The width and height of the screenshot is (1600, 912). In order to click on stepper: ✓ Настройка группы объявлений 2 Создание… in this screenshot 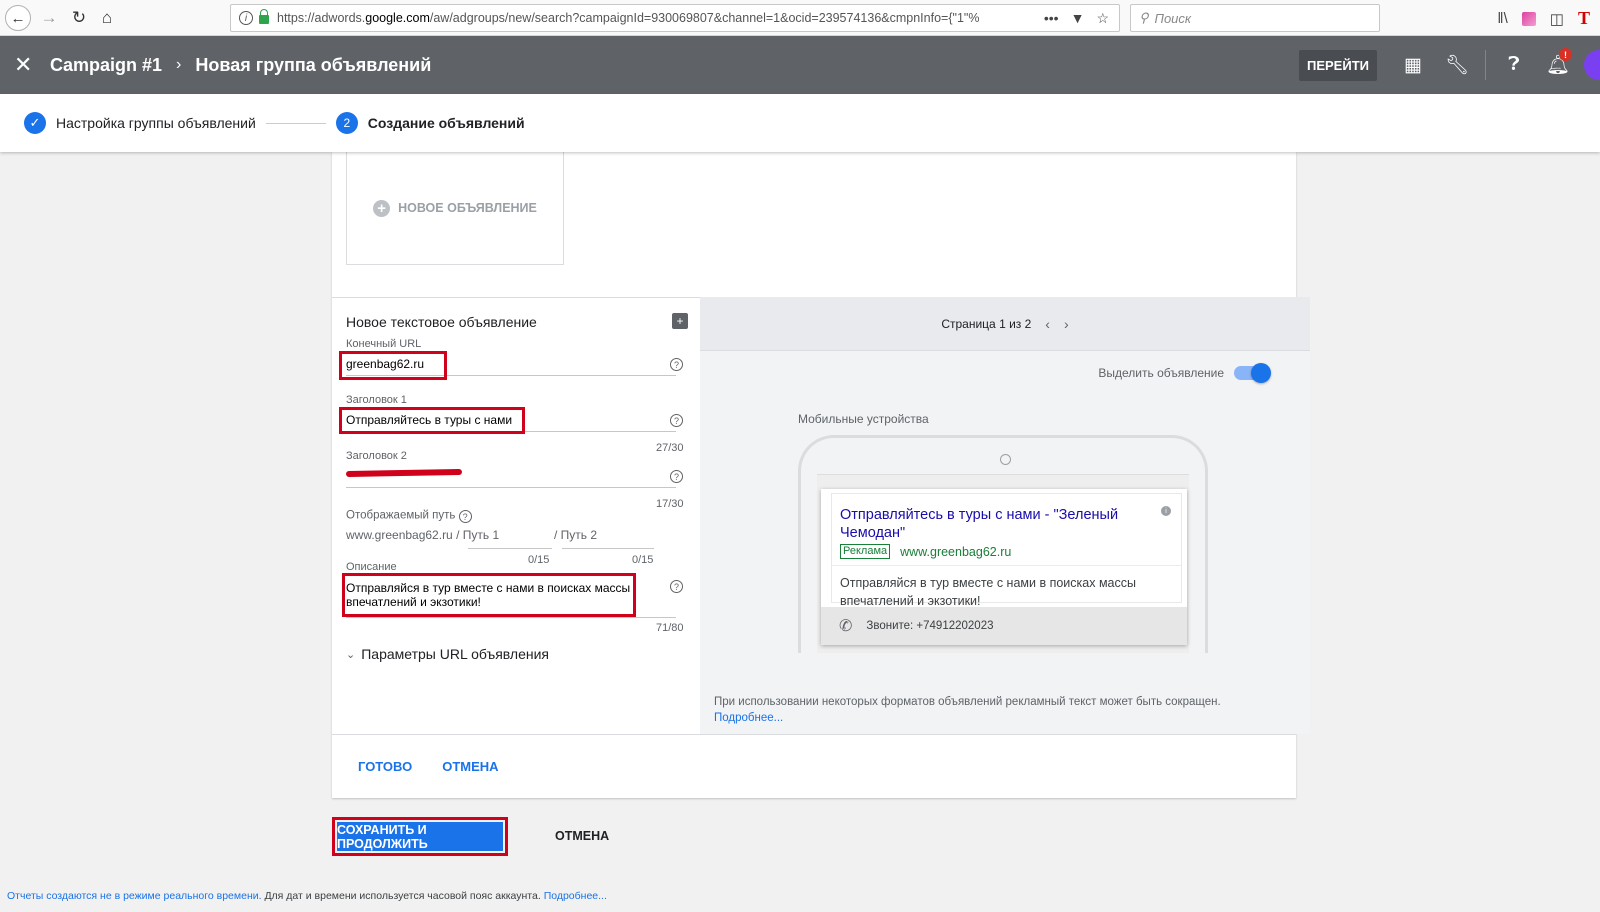, I will do `click(800, 123)`.